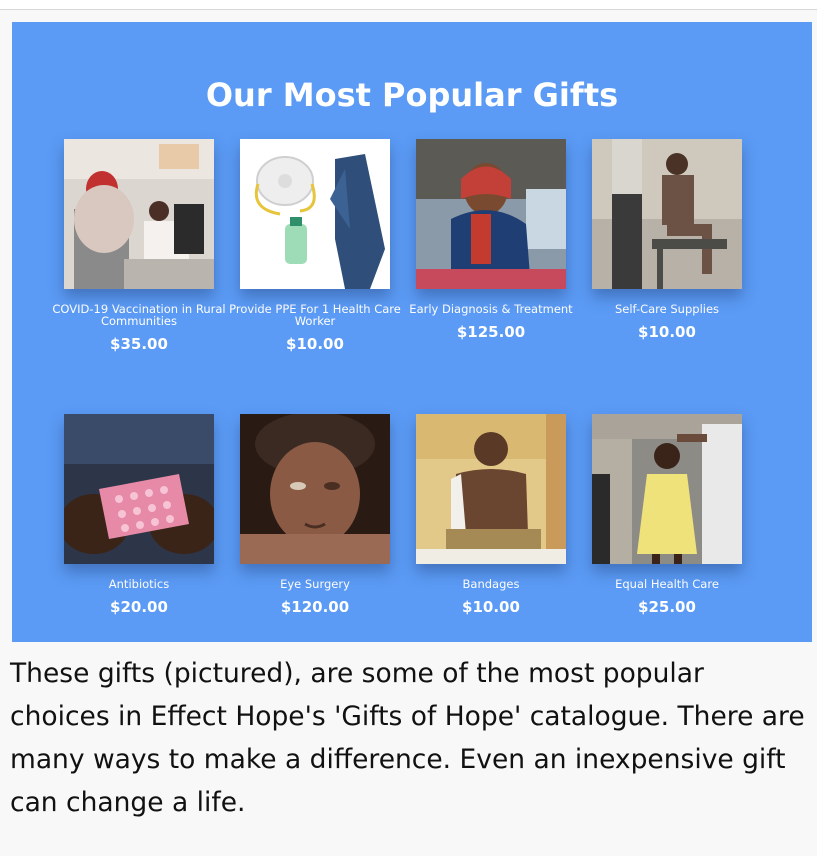  Describe the element at coordinates (491, 214) in the screenshot. I see `gift-photo-diagnosis` at that location.